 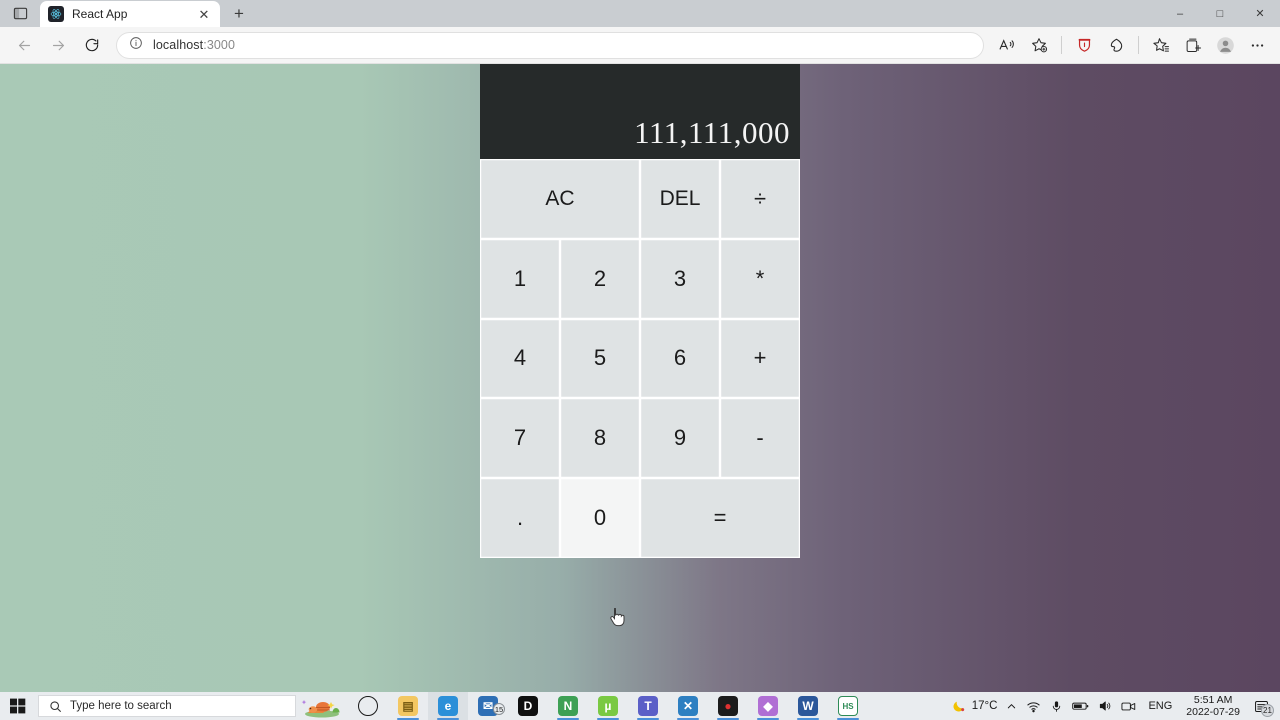 I want to click on digit-7-button: 7, so click(x=520, y=438).